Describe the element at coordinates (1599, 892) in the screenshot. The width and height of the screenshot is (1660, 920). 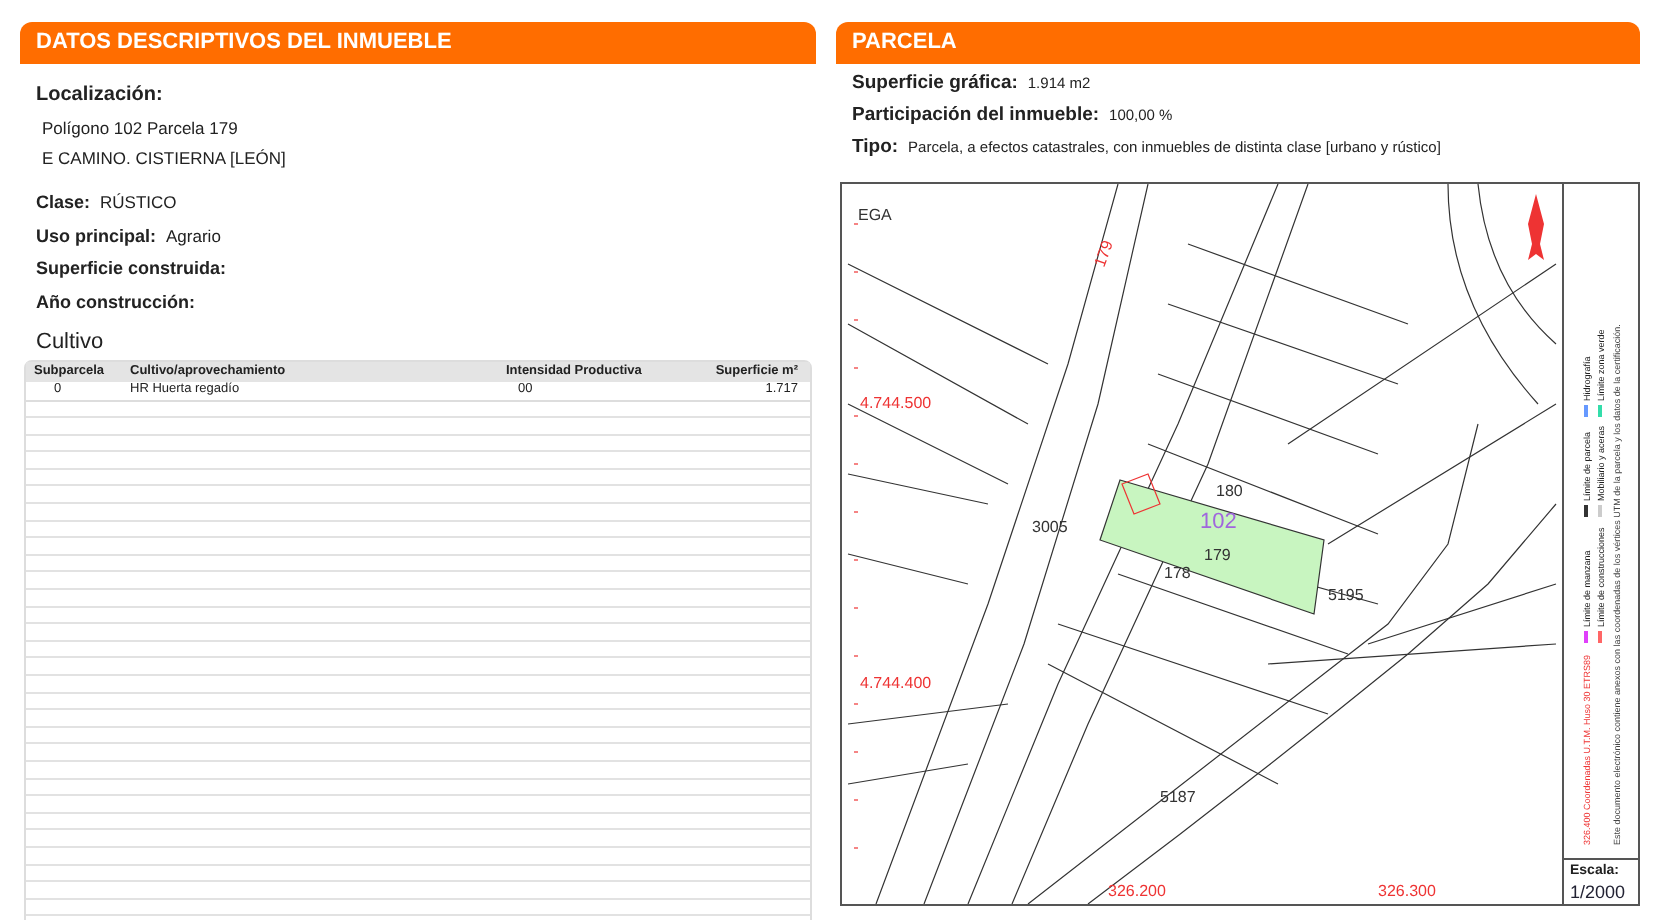
I see `scale-value: 1/2000` at that location.